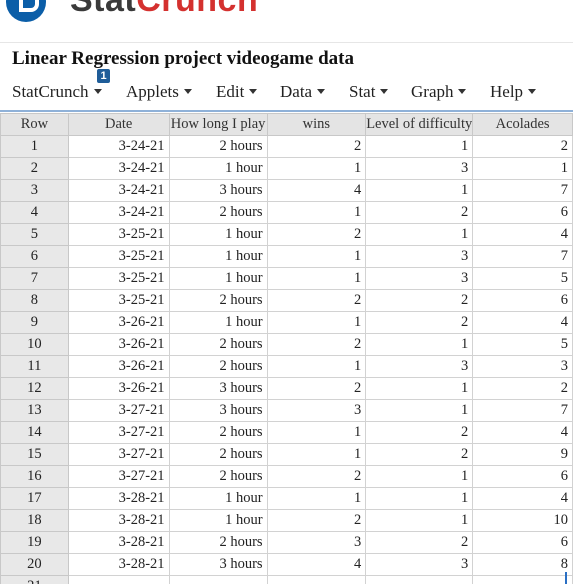 The height and width of the screenshot is (584, 573). I want to click on acolades-cell: 5, so click(522, 278).